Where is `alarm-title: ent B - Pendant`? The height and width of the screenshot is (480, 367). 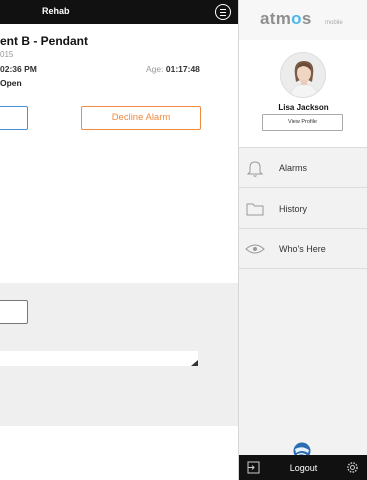 alarm-title: ent B - Pendant is located at coordinates (44, 41).